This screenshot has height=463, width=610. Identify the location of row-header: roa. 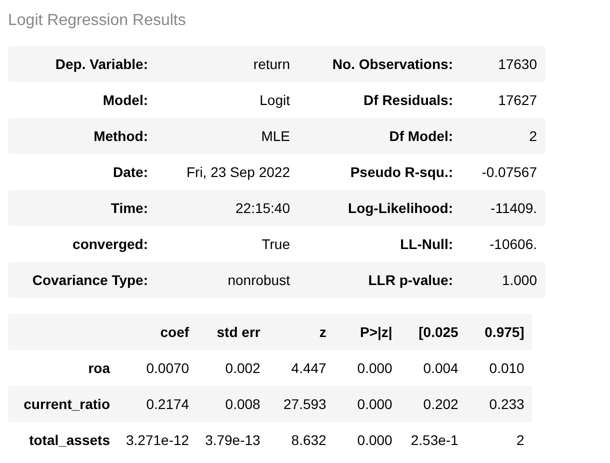
(63, 368).